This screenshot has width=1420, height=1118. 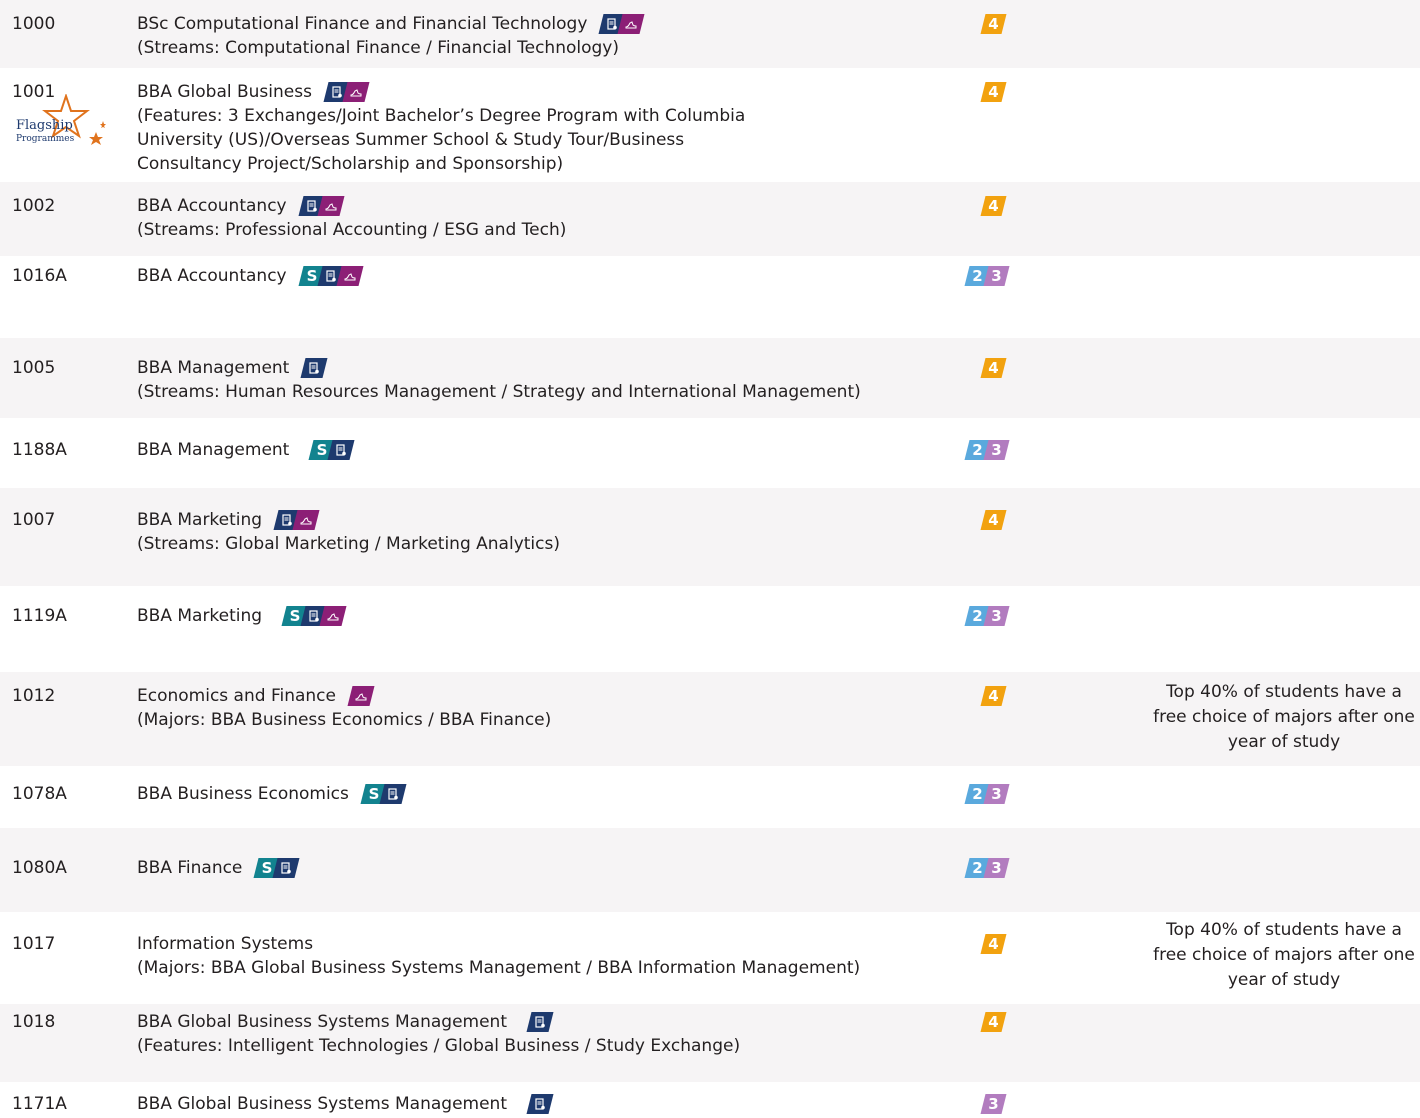 I want to click on programme-row: 1080A BBA Finance S 2 3, so click(x=710, y=870).